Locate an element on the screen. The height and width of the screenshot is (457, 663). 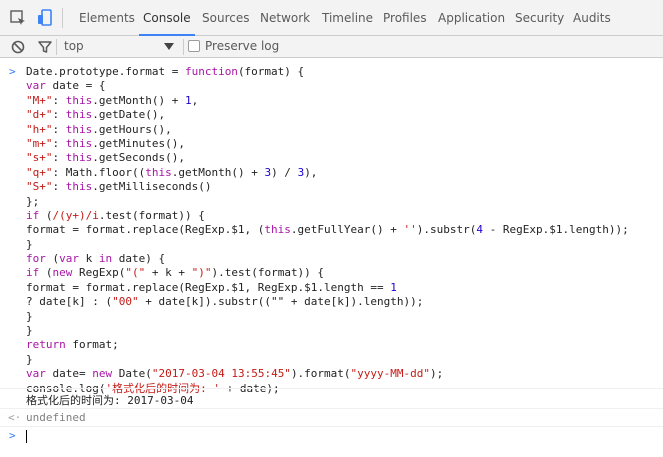
code-token: ).substr( is located at coordinates (446, 230).